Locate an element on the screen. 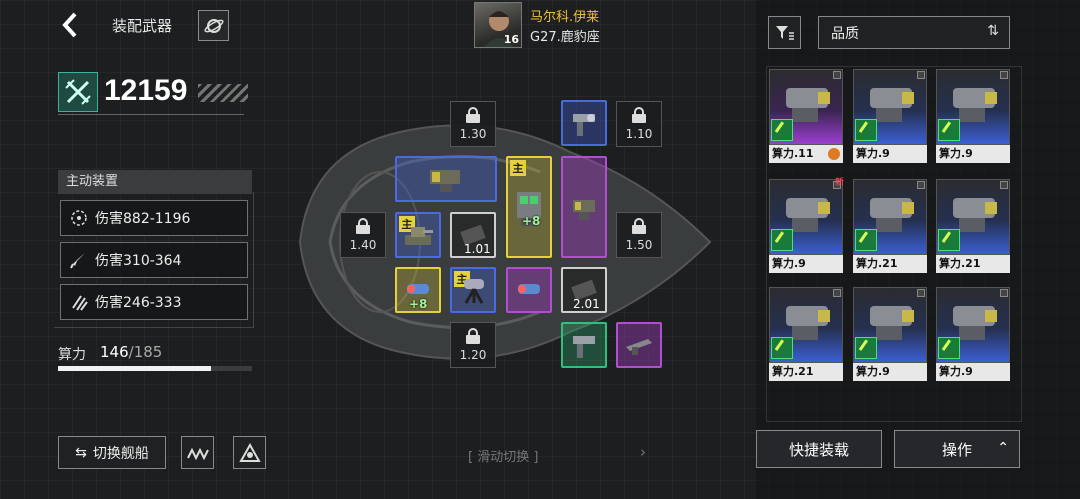  slot-value: 2.01 is located at coordinates (586, 304).